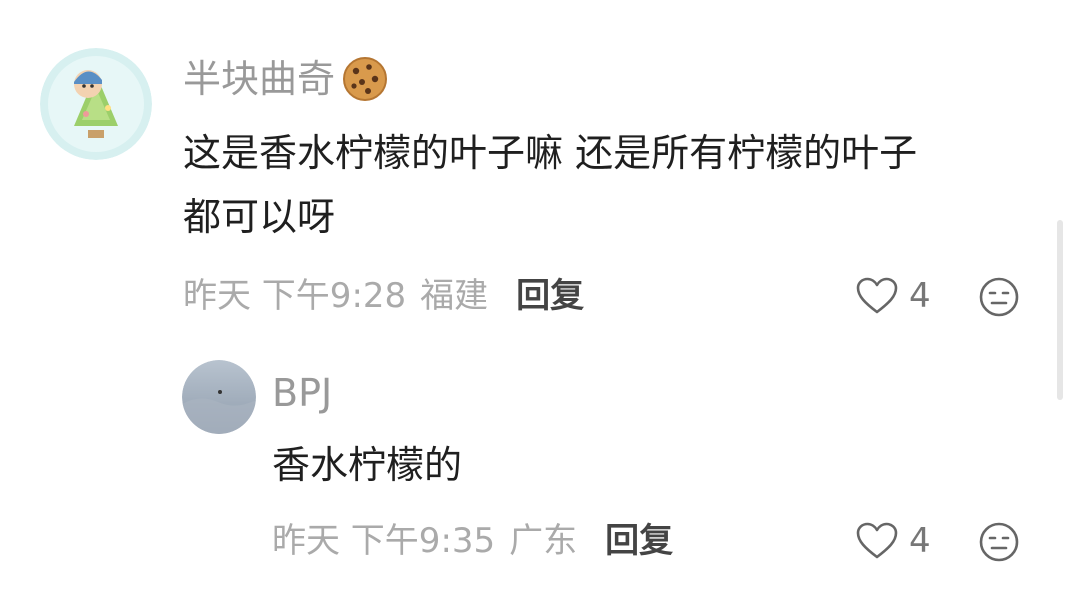 Image resolution: width=1079 pixels, height=595 pixels. Describe the element at coordinates (259, 79) in the screenshot. I see `username-text: 半块曲奇` at that location.